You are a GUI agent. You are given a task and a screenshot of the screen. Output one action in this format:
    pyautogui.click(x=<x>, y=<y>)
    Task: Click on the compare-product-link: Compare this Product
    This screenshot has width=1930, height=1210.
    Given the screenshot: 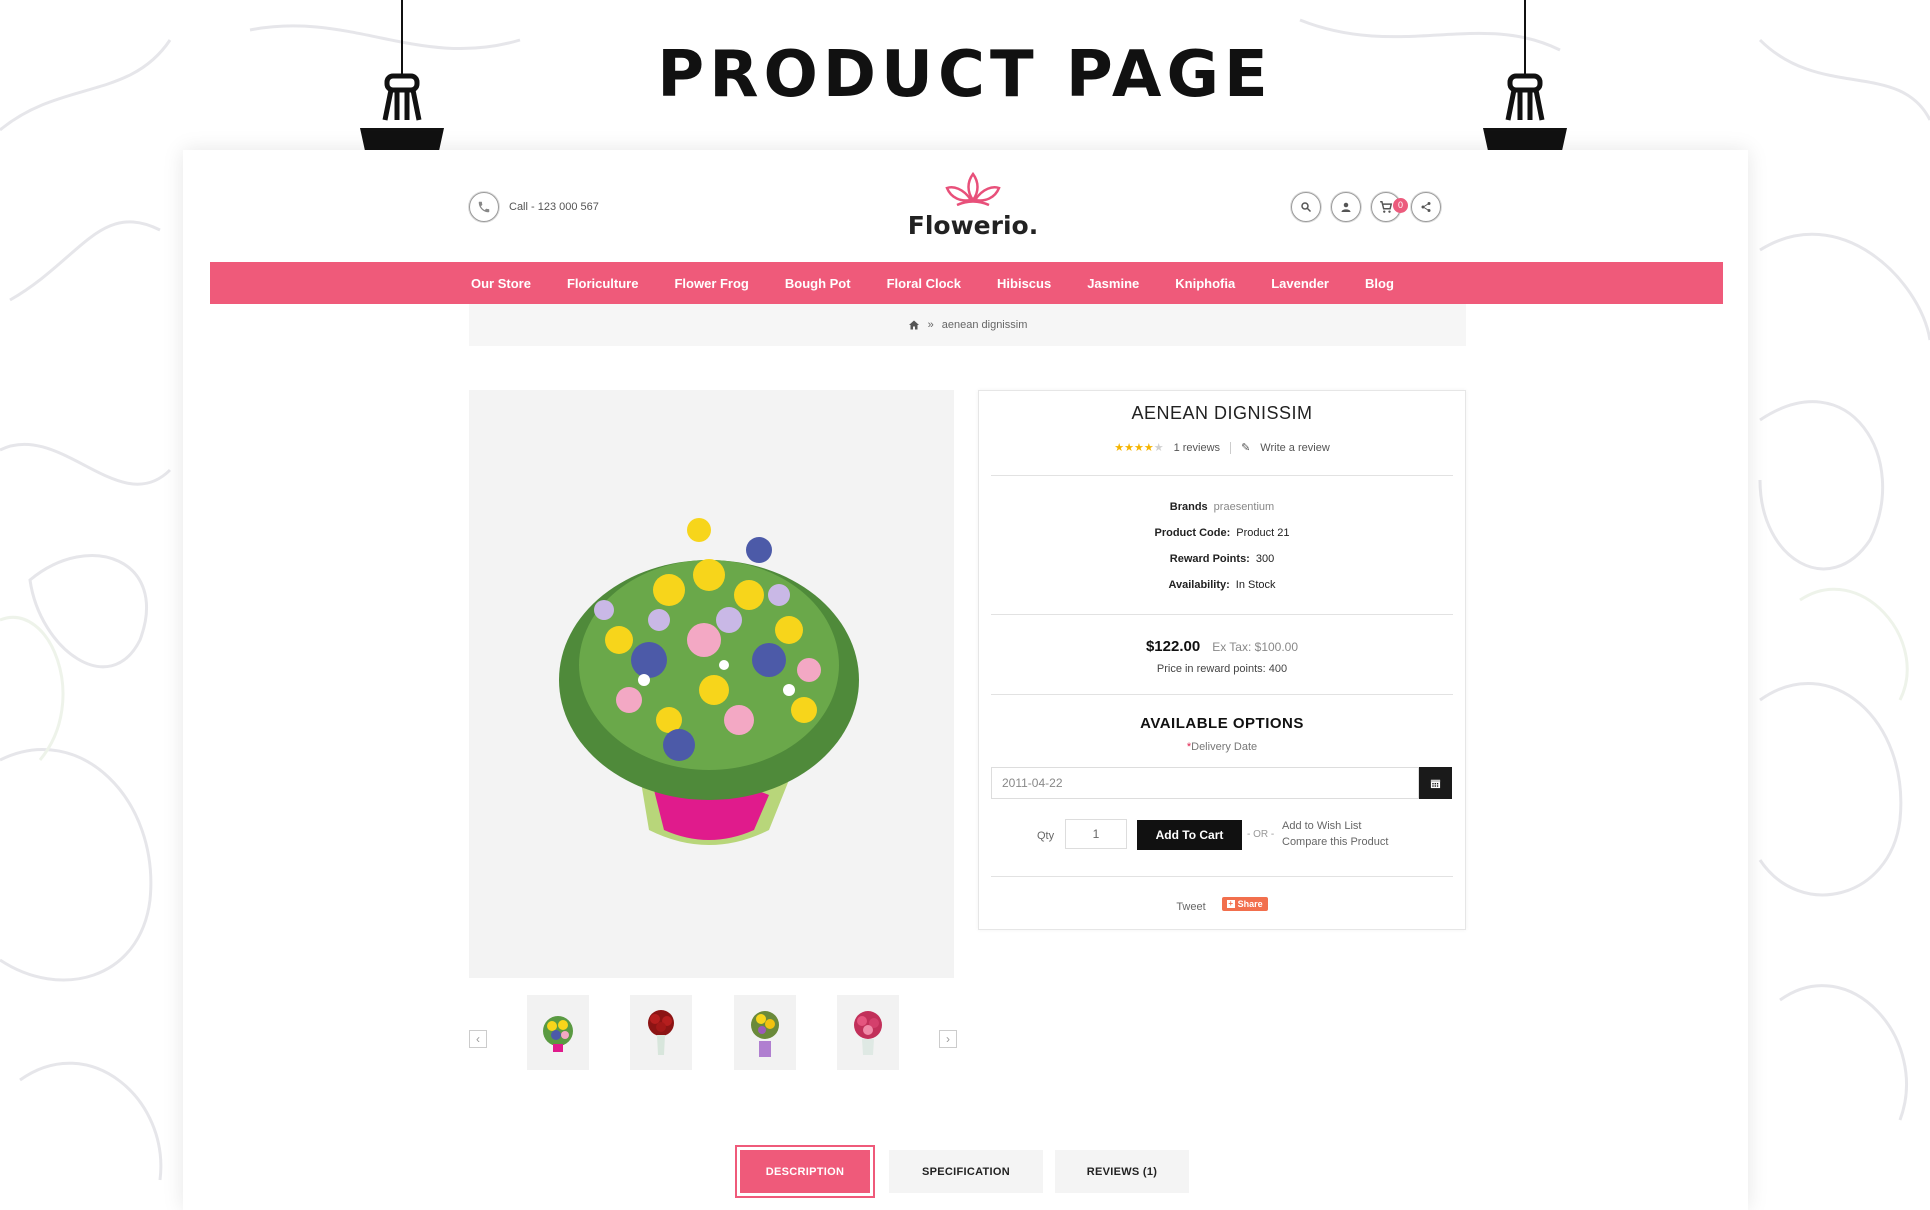 What is the action you would take?
    pyautogui.click(x=1335, y=842)
    